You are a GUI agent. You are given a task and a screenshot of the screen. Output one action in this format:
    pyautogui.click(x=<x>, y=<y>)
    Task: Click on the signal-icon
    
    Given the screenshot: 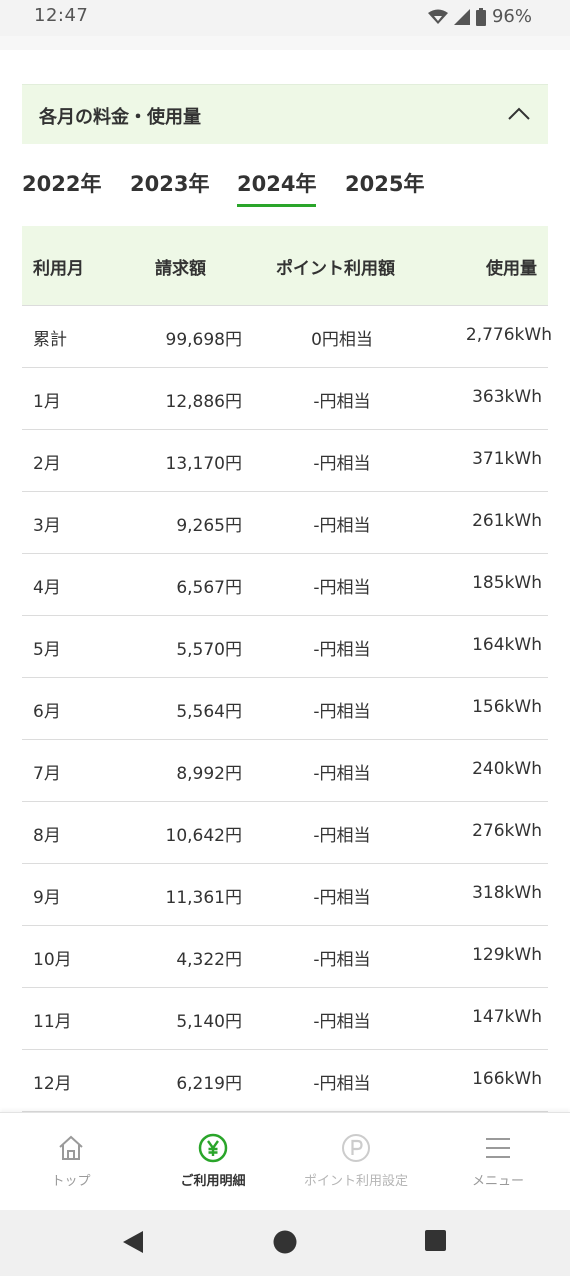 What is the action you would take?
    pyautogui.click(x=461, y=16)
    